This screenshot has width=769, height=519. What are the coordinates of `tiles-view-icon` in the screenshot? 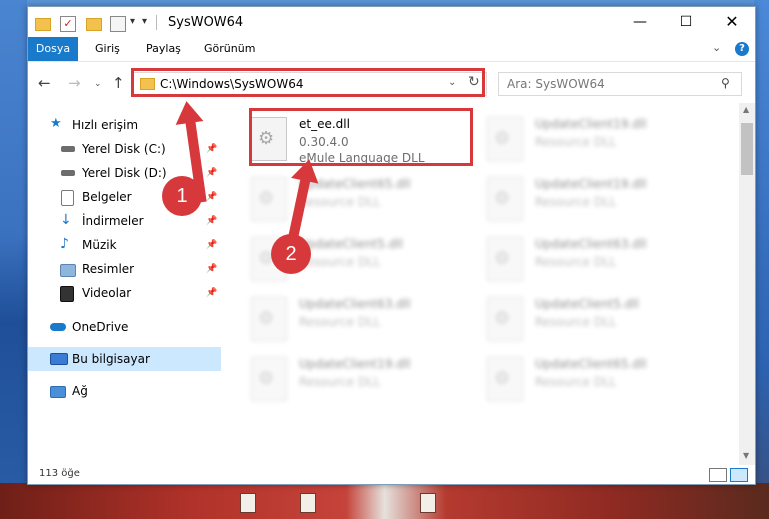 It's located at (739, 475).